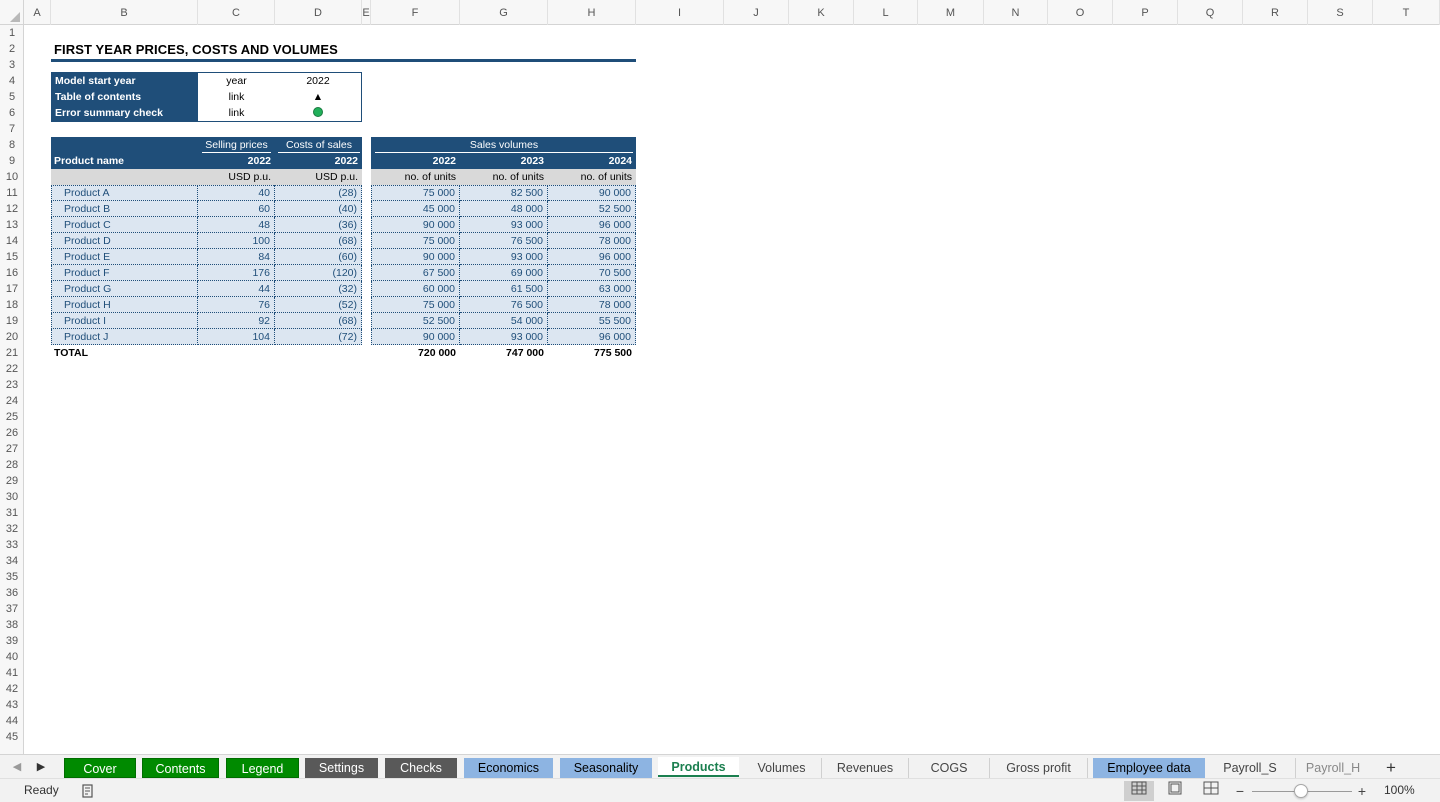  What do you see at coordinates (12, 161) in the screenshot?
I see `row-header: 9` at bounding box center [12, 161].